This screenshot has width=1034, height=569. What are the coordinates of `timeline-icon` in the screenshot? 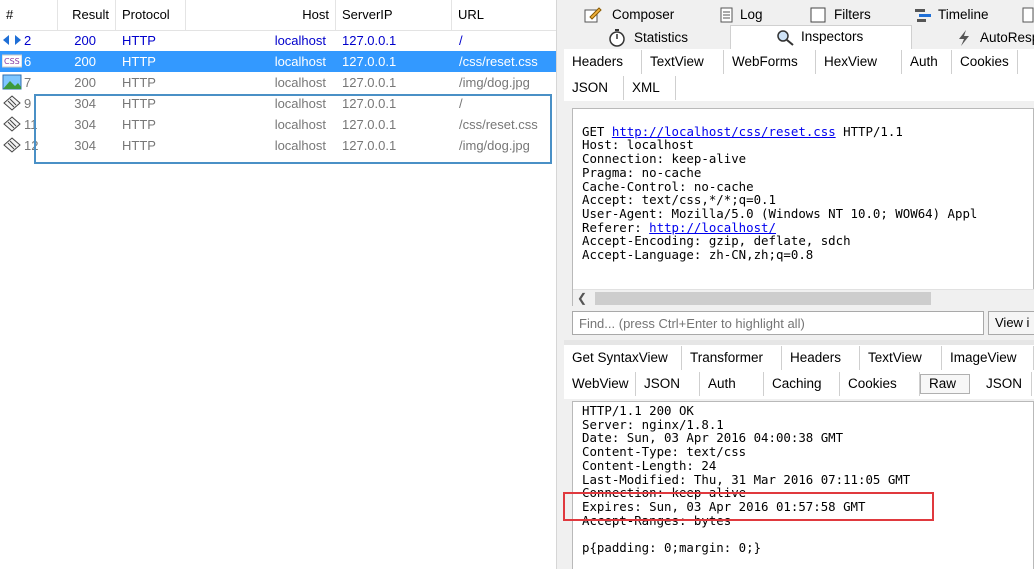 It's located at (923, 15).